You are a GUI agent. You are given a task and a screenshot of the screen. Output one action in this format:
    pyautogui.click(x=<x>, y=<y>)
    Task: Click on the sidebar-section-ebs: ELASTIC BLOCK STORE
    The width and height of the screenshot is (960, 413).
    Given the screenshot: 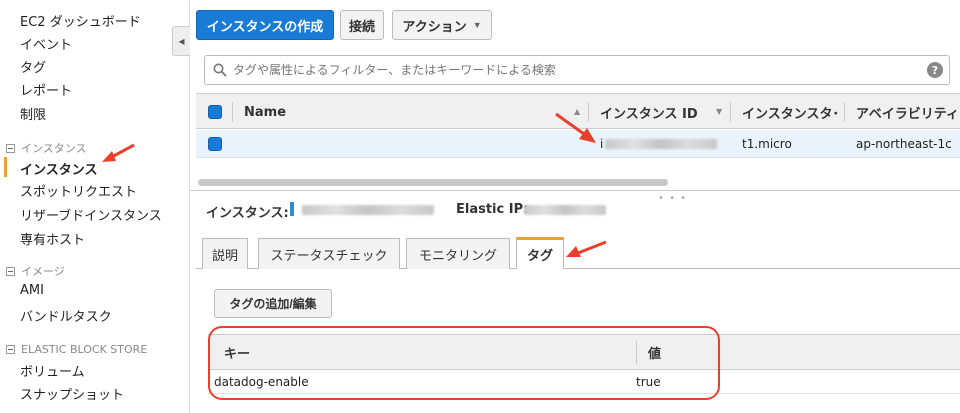 What is the action you would take?
    pyautogui.click(x=76, y=349)
    